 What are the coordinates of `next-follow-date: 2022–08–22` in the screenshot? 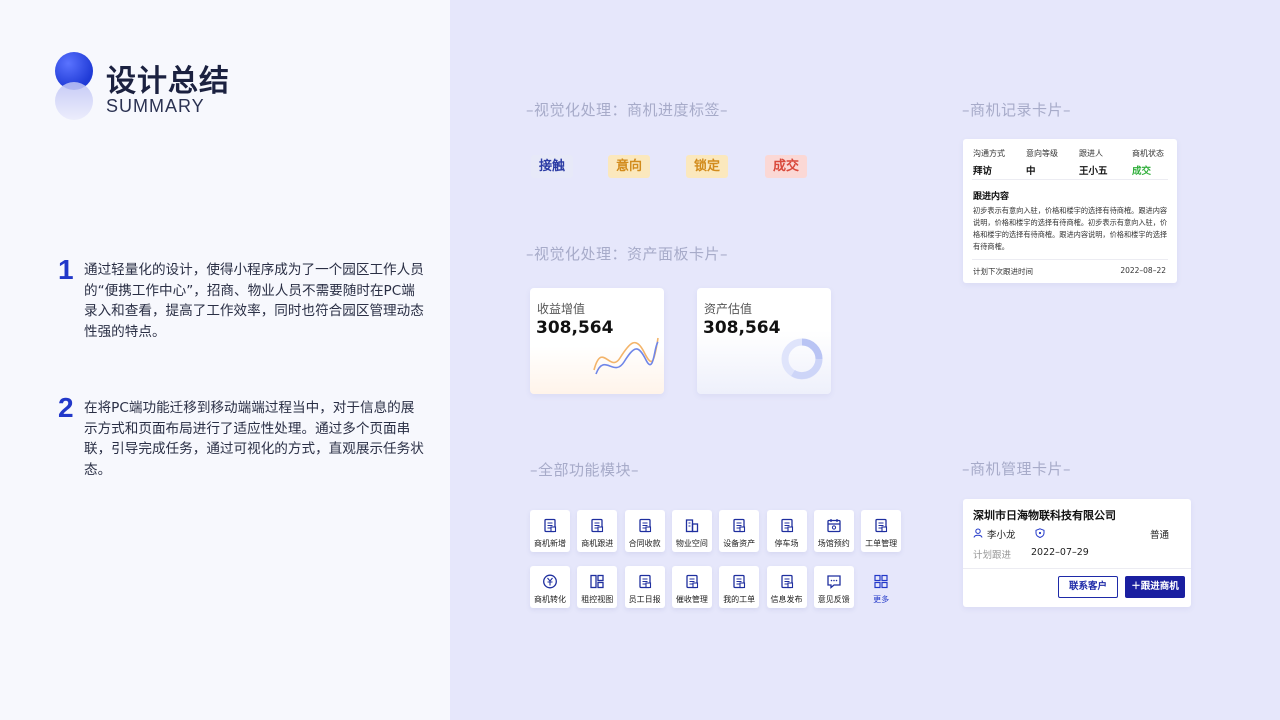 It's located at (1143, 270).